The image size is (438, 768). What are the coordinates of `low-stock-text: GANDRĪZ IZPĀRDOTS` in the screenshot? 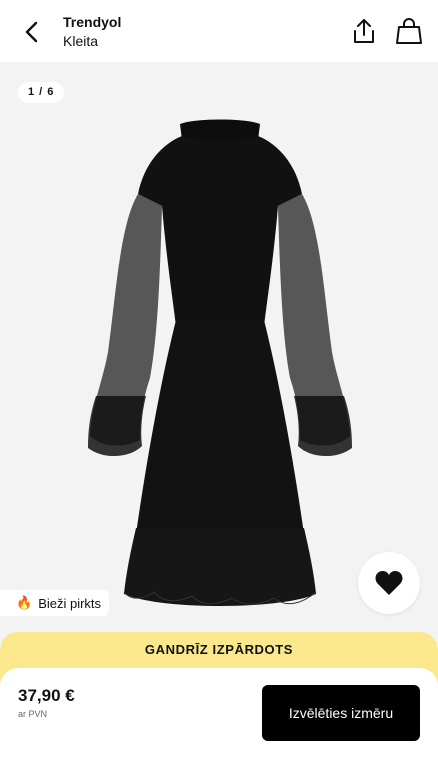 It's located at (219, 649).